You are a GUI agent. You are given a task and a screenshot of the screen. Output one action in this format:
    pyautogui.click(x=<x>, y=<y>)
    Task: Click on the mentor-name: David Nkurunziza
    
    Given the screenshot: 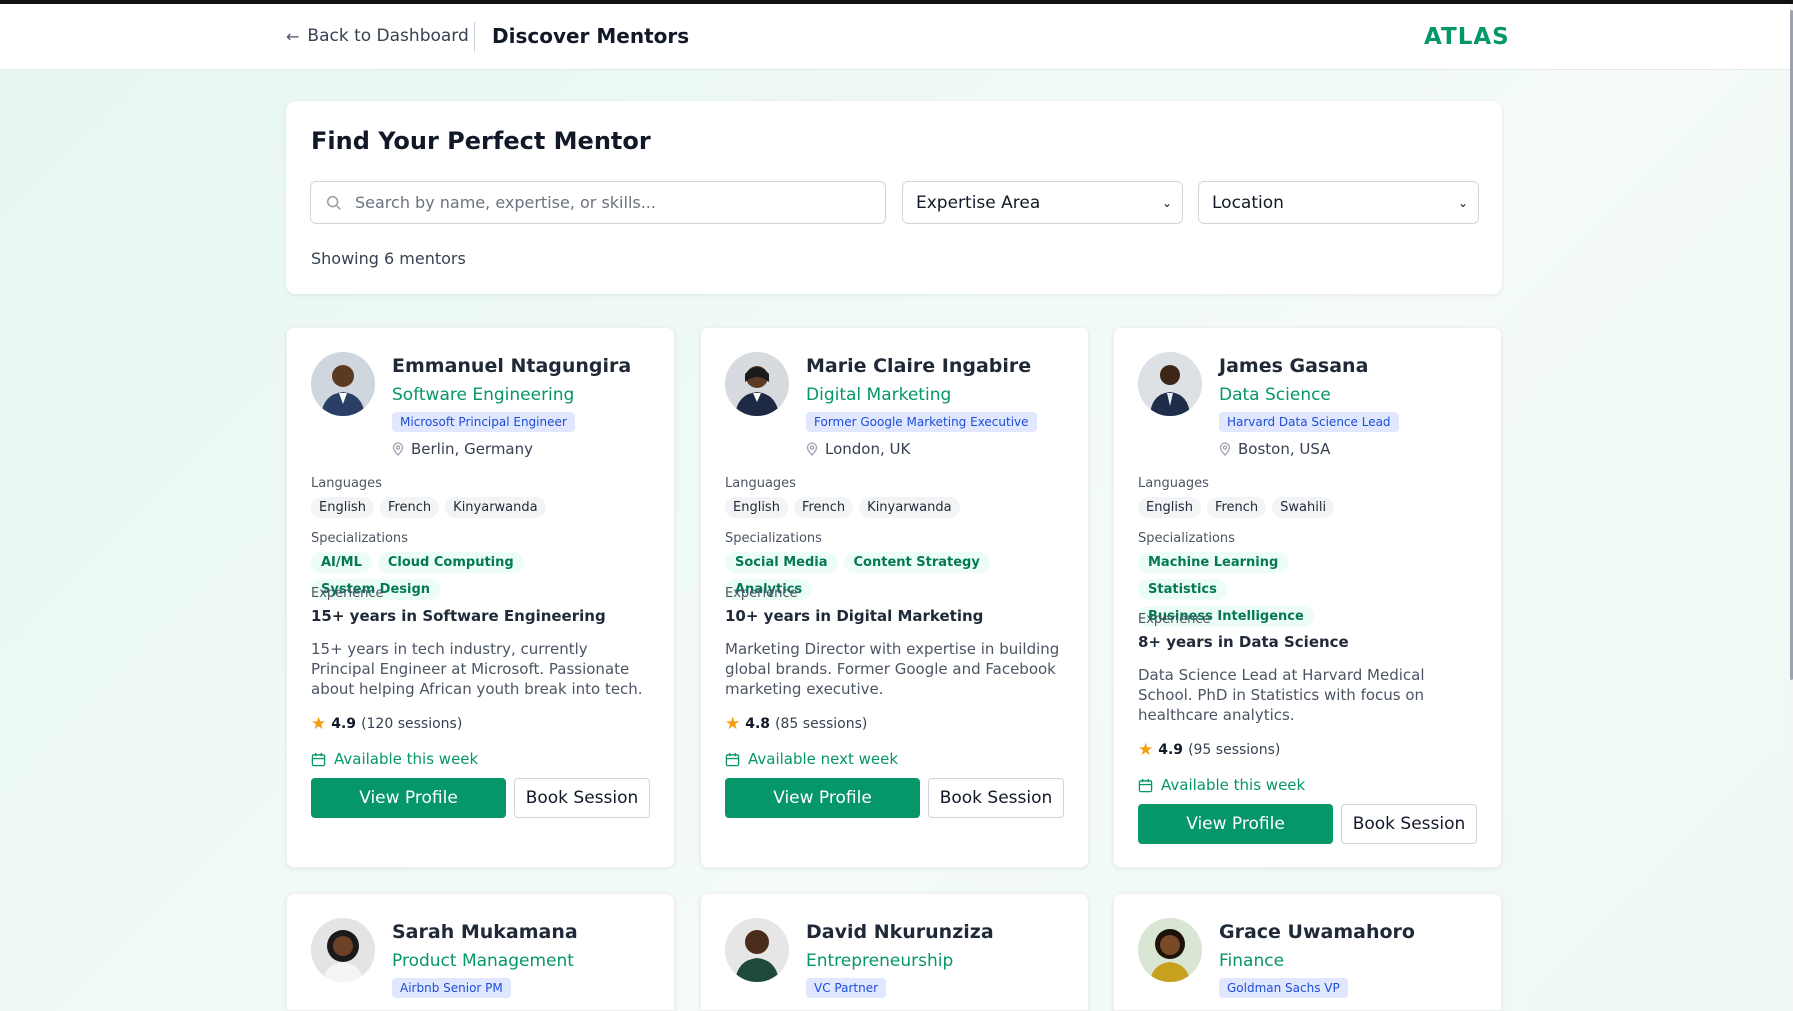 What is the action you would take?
    pyautogui.click(x=900, y=932)
    